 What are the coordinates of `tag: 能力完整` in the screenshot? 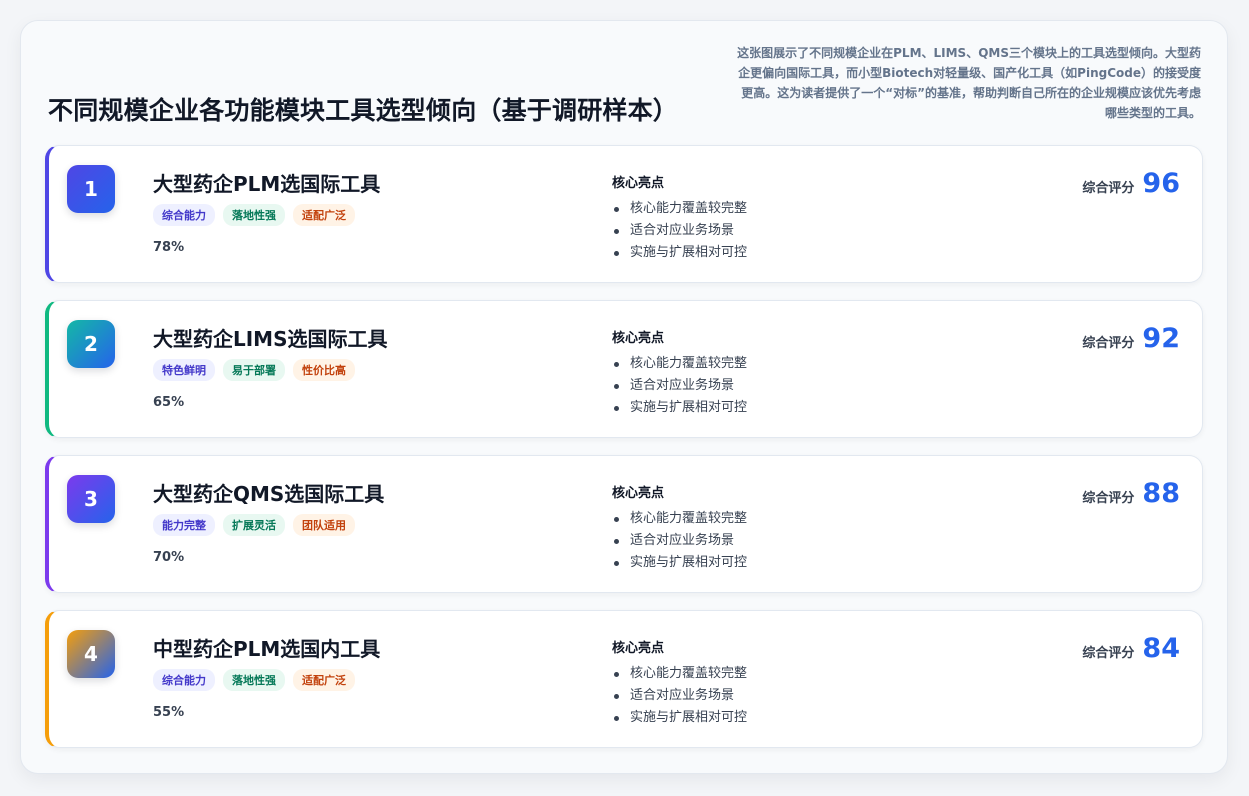 It's located at (184, 525).